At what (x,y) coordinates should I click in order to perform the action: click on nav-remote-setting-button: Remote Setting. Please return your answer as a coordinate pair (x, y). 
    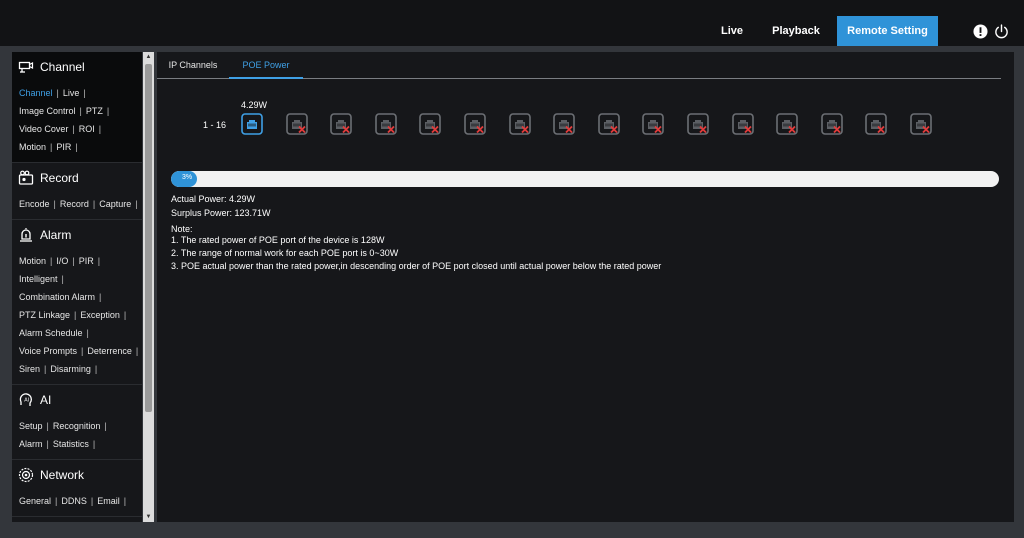
    Looking at the image, I should click on (887, 31).